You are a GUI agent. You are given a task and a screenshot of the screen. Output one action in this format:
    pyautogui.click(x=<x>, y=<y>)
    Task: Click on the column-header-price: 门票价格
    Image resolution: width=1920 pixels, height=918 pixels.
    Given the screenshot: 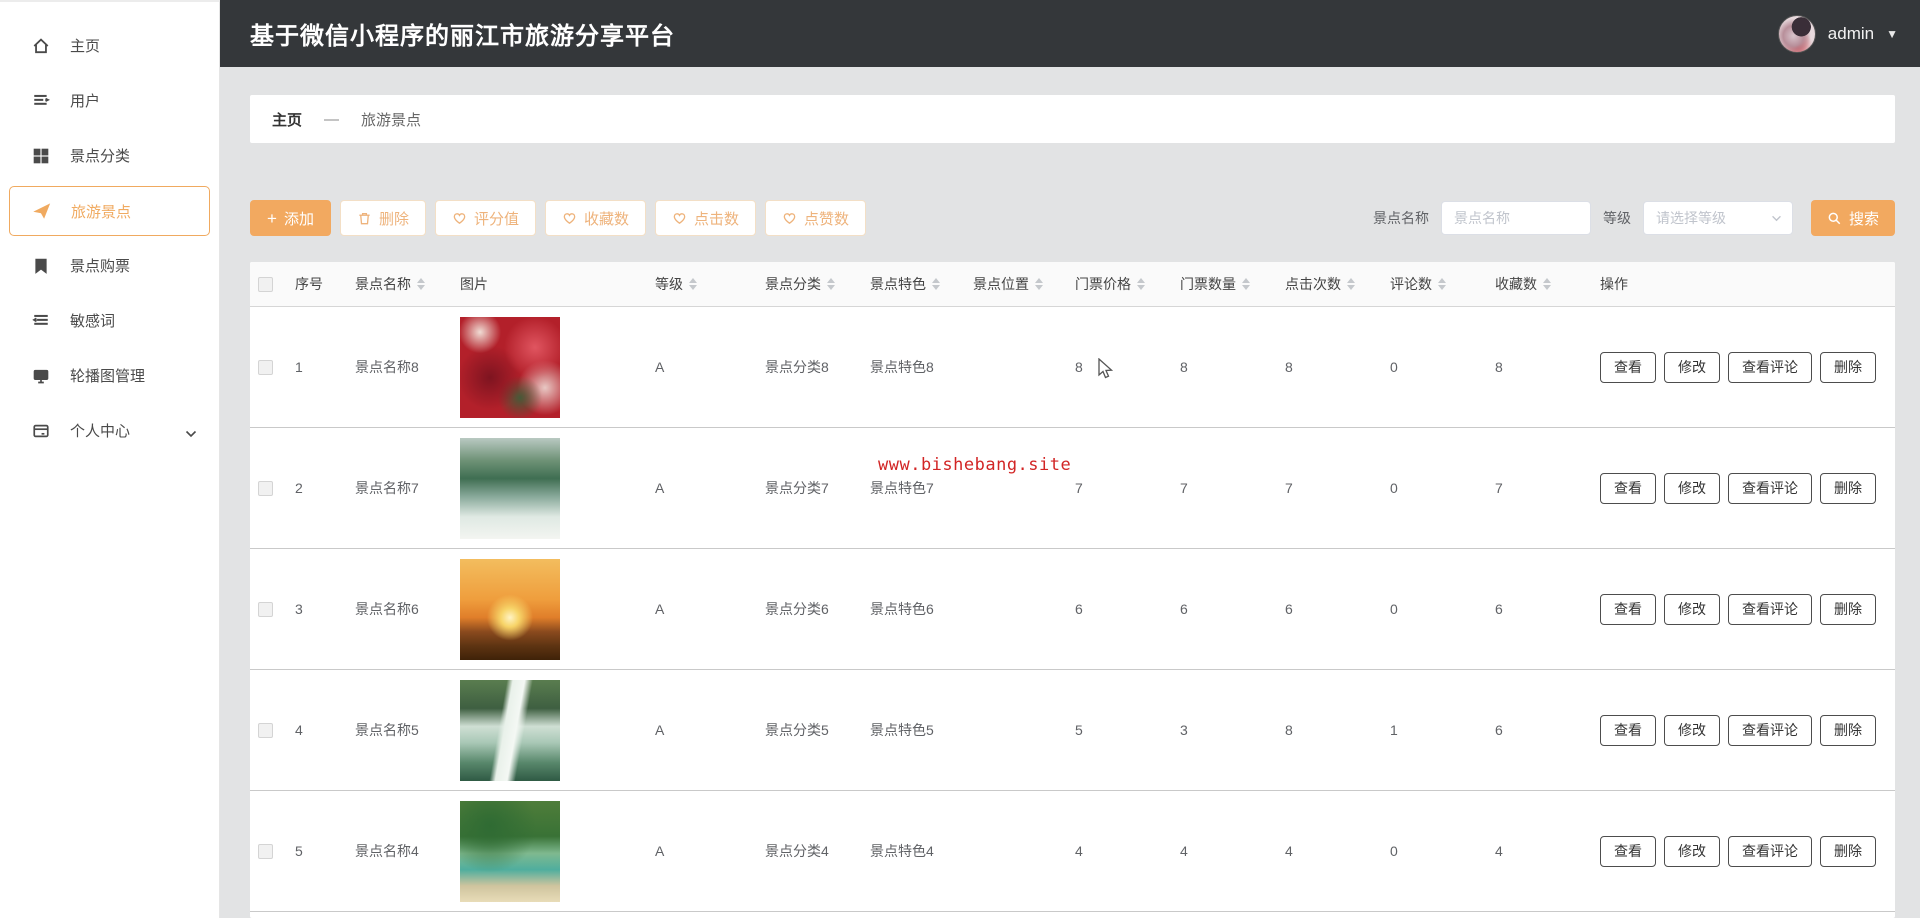 What is the action you would take?
    pyautogui.click(x=1127, y=284)
    